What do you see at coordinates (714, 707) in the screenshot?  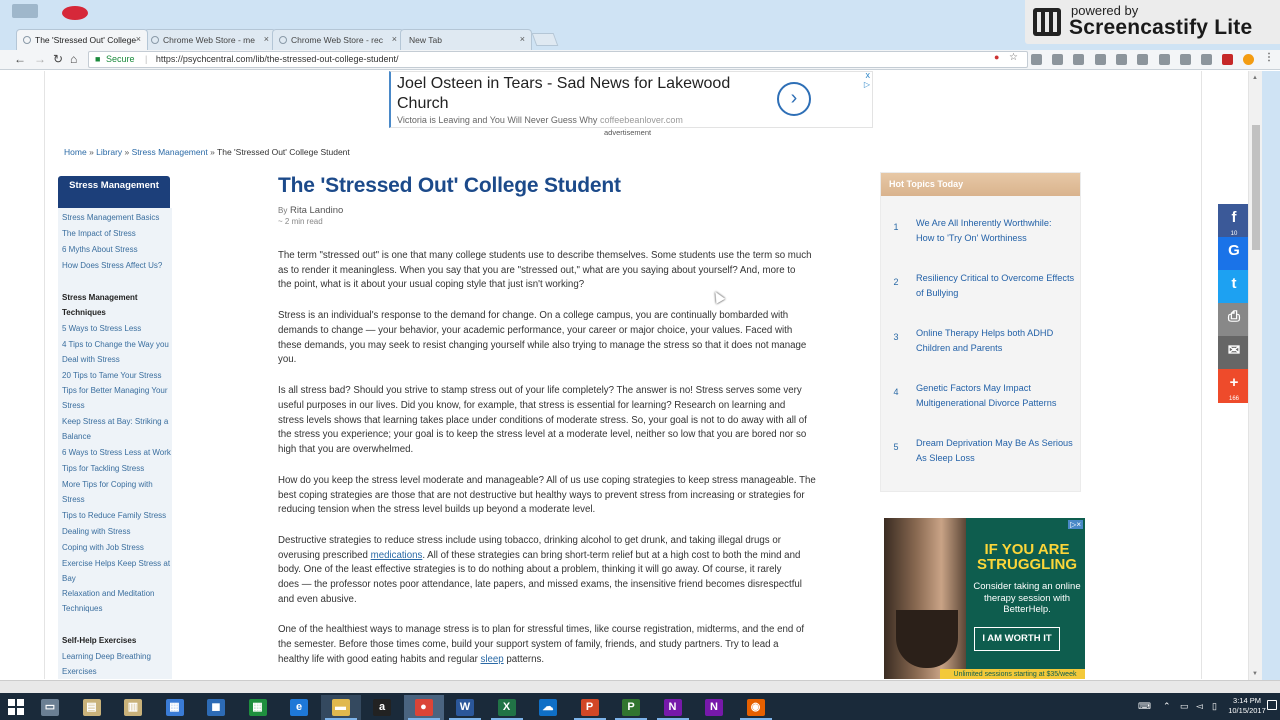 I see `taskbar-onenote-2016: N` at bounding box center [714, 707].